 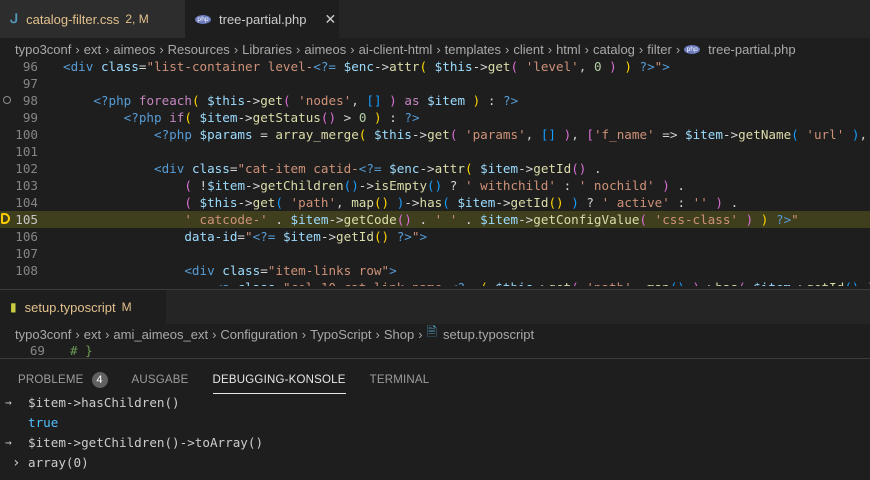 What do you see at coordinates (206, 270) in the screenshot?
I see `code-line: 108 <div class="item-links row">` at bounding box center [206, 270].